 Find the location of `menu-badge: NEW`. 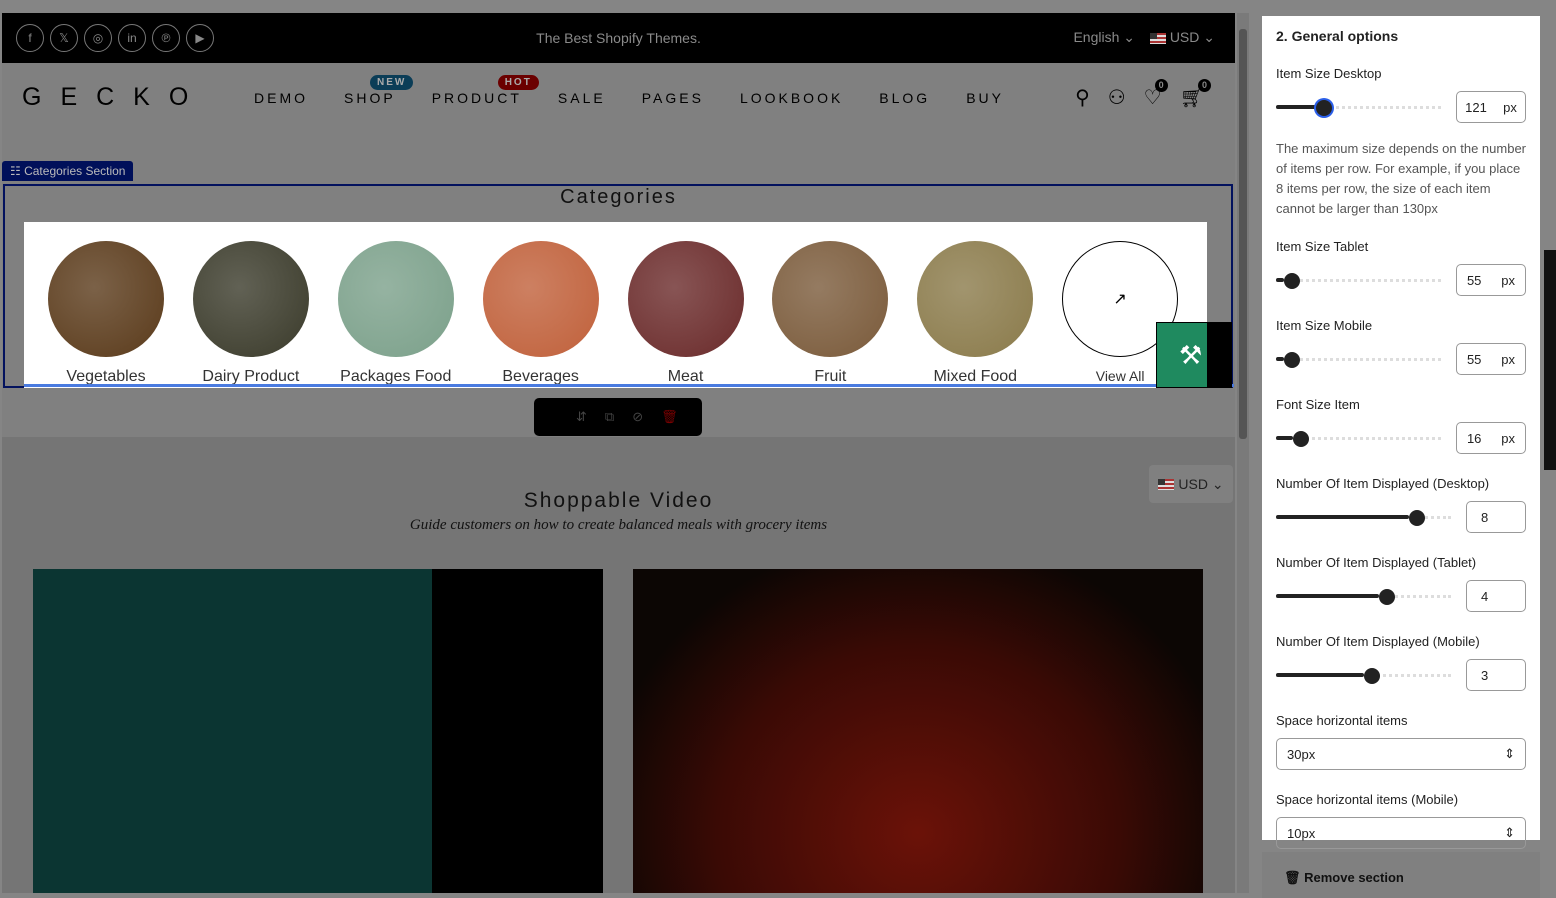

menu-badge: NEW is located at coordinates (392, 82).